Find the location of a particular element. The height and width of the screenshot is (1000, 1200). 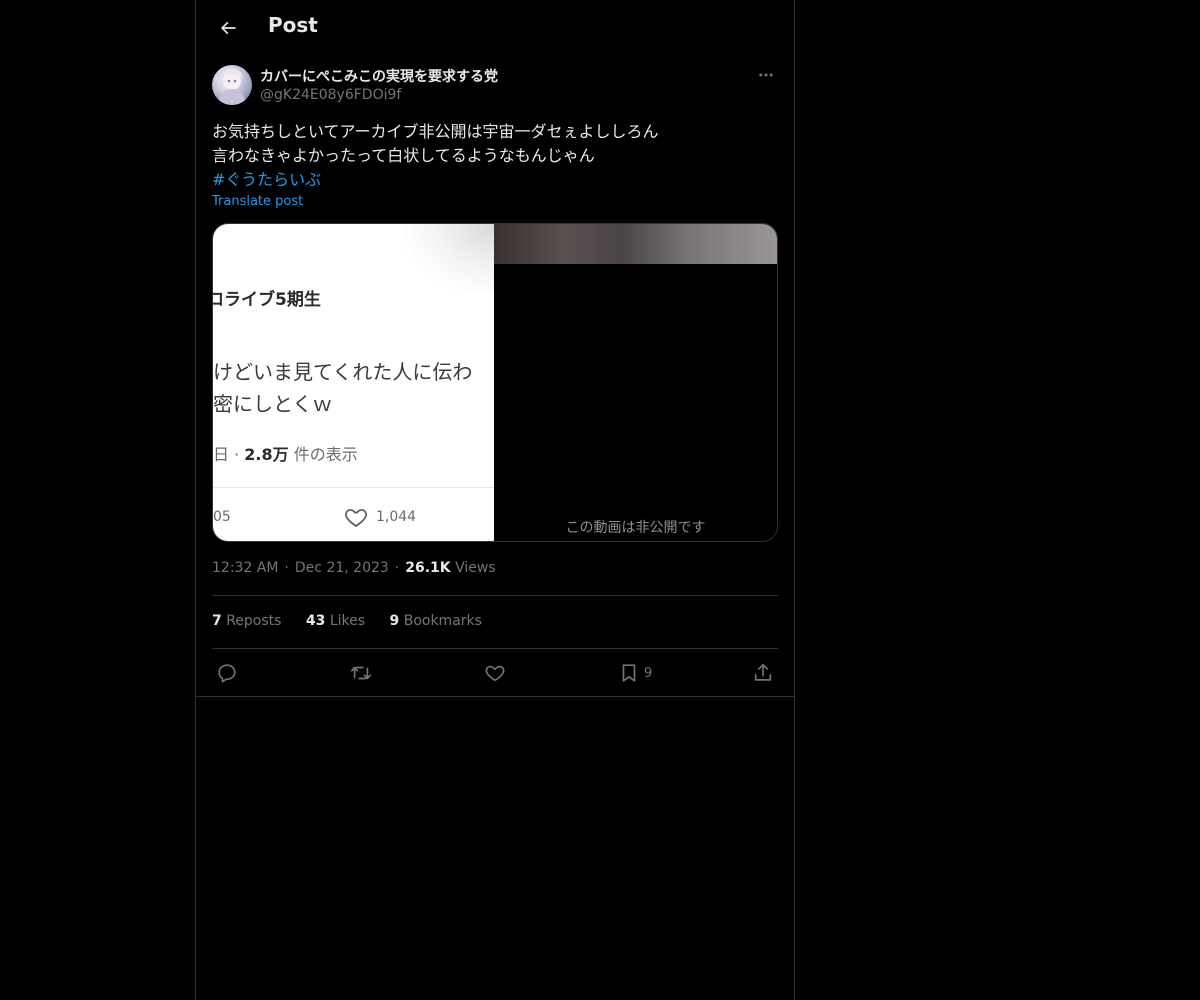

back-button is located at coordinates (228, 28).